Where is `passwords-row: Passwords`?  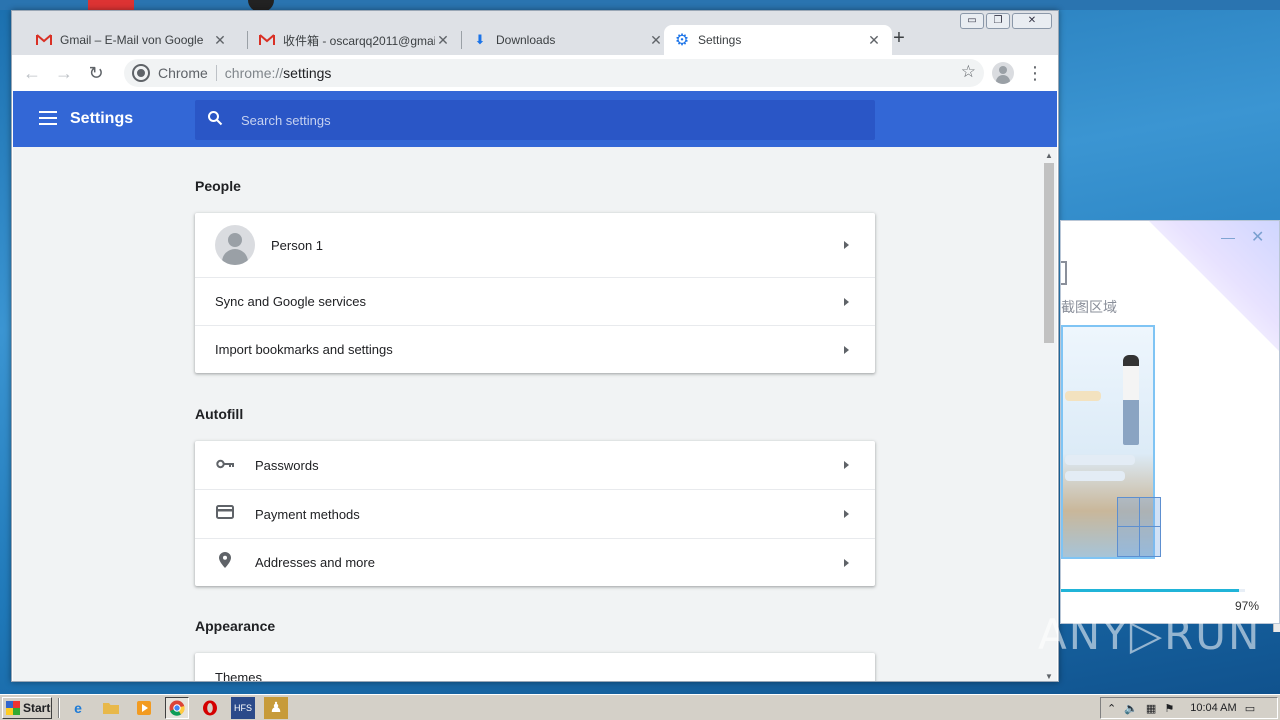
passwords-row: Passwords is located at coordinates (535, 465).